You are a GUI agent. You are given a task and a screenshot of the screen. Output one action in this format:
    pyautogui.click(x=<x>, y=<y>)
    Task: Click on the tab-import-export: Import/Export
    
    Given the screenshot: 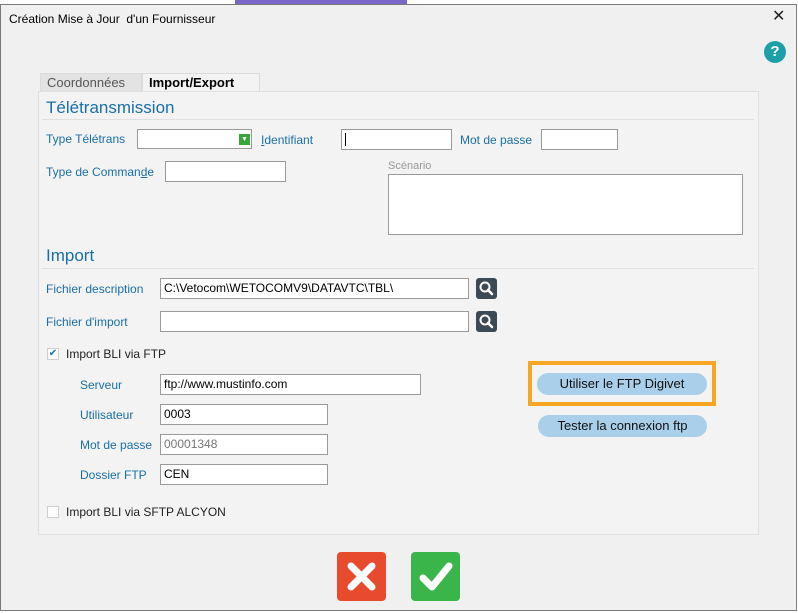 What is the action you would take?
    pyautogui.click(x=201, y=82)
    